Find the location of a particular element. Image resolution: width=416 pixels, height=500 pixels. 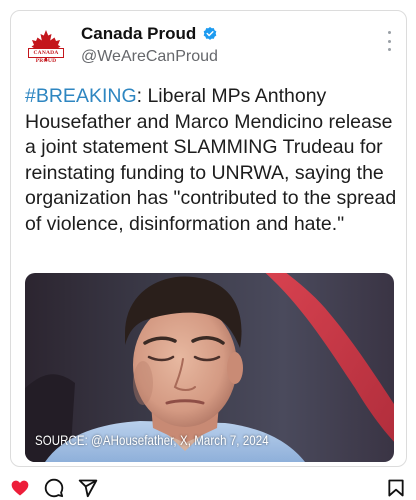

logo-banner-text: CANADA PROUD is located at coordinates (46, 56).